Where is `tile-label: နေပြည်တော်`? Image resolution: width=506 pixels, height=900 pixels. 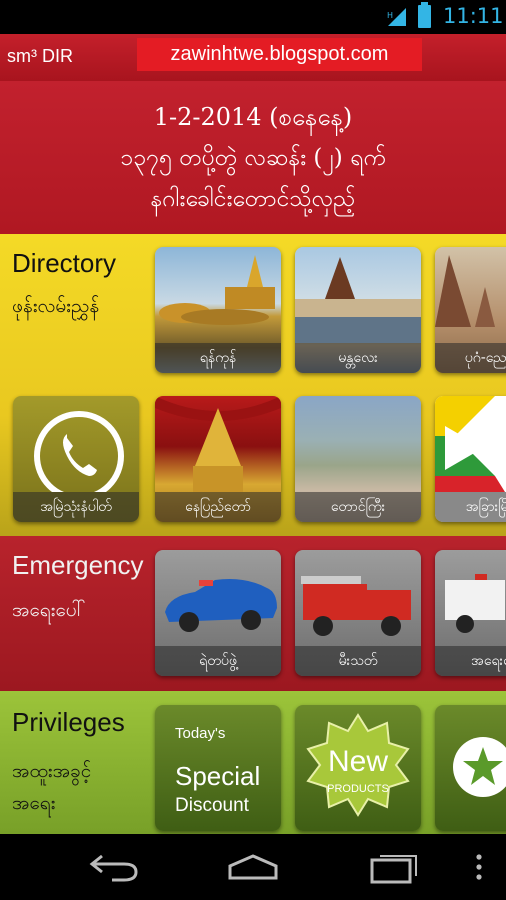 tile-label: နေပြည်တော် is located at coordinates (218, 507).